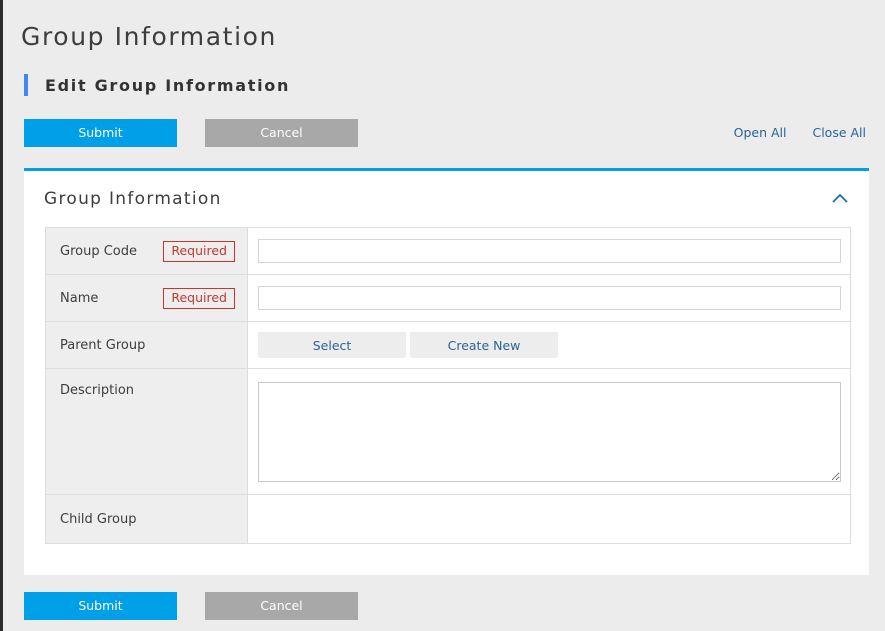  I want to click on submit-button-bottom: Submit, so click(100, 606).